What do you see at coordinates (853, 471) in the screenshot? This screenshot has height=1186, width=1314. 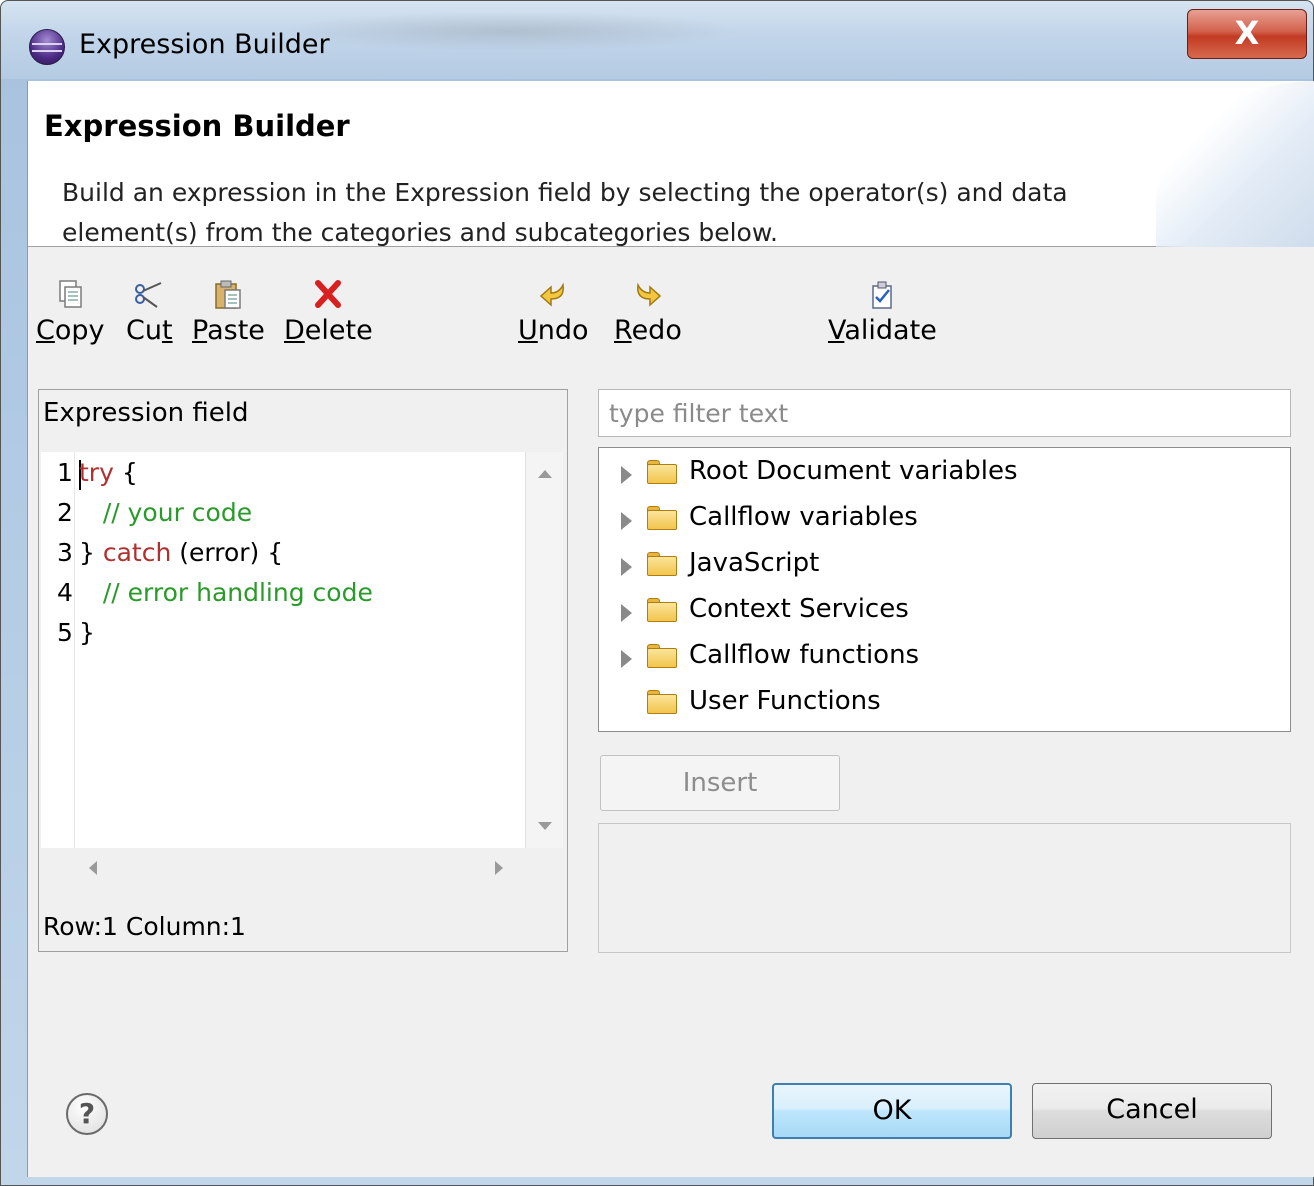 I see `tree-item-label: Root Document variables` at bounding box center [853, 471].